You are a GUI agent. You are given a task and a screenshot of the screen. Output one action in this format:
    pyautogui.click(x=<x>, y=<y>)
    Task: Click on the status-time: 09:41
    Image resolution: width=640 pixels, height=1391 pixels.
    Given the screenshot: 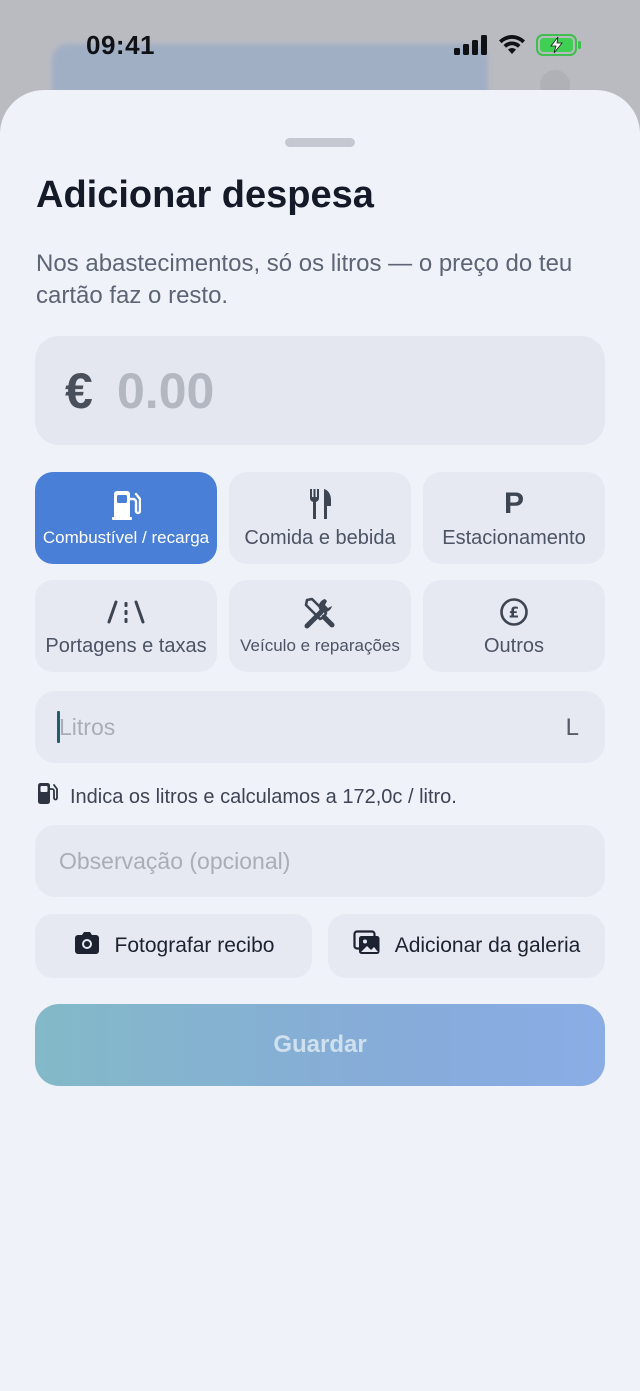 What is the action you would take?
    pyautogui.click(x=120, y=45)
    